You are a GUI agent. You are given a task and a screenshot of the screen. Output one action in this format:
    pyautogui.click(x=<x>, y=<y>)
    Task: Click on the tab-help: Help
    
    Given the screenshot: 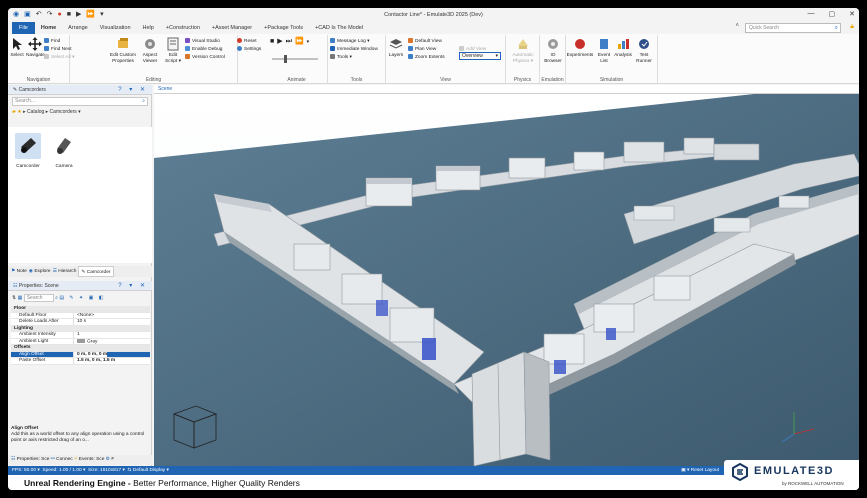 What is the action you would take?
    pyautogui.click(x=148, y=28)
    